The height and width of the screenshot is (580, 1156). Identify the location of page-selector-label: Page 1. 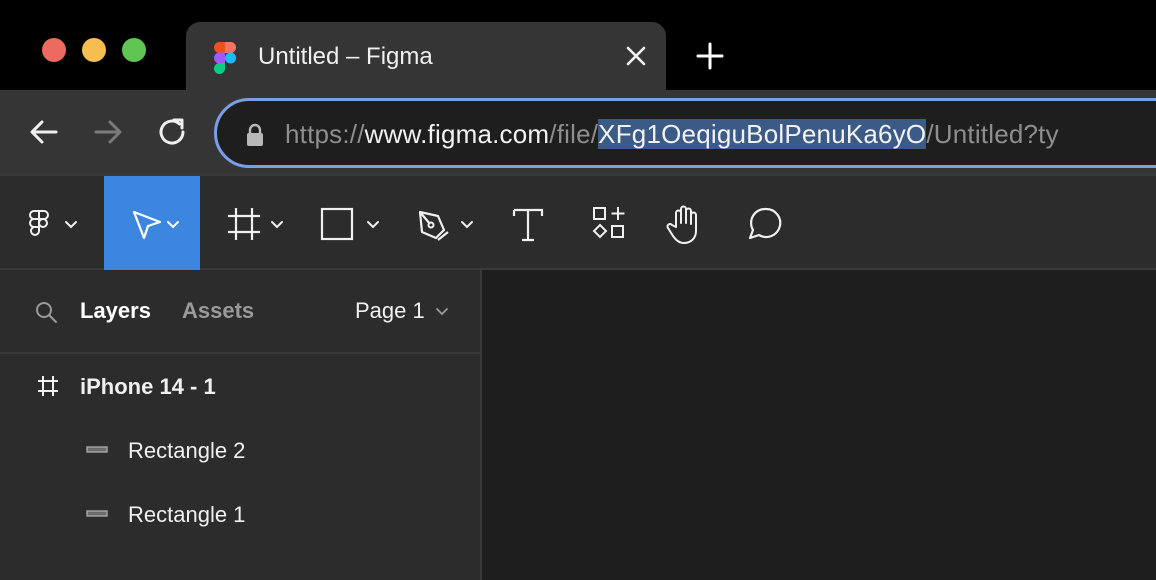
(390, 310).